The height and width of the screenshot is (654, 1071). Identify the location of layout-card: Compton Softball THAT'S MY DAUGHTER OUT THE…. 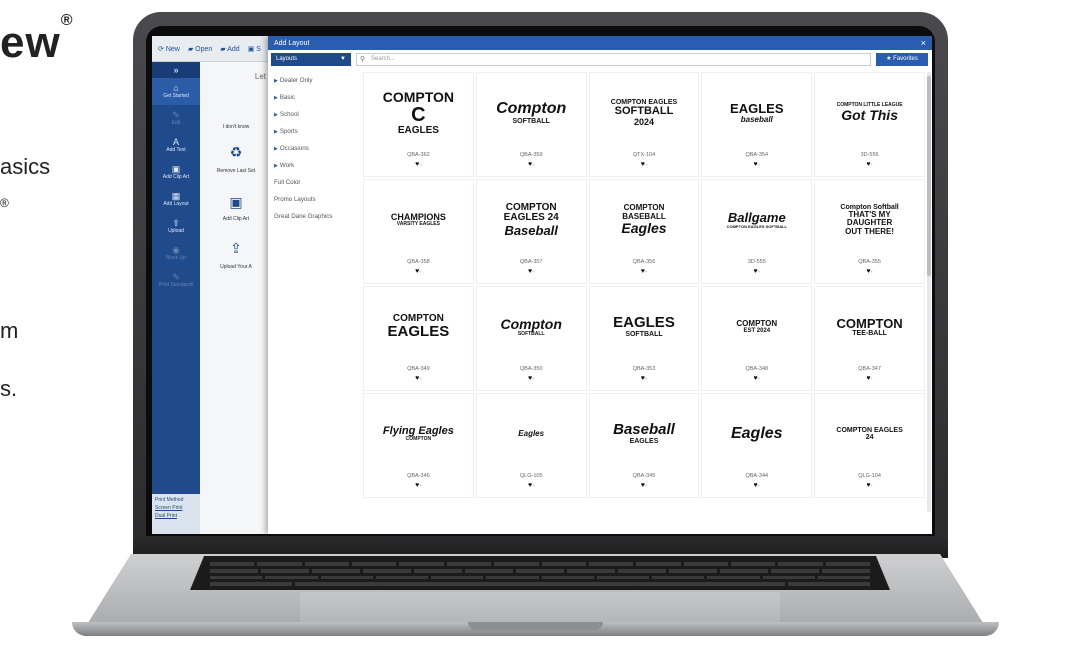
(869, 231).